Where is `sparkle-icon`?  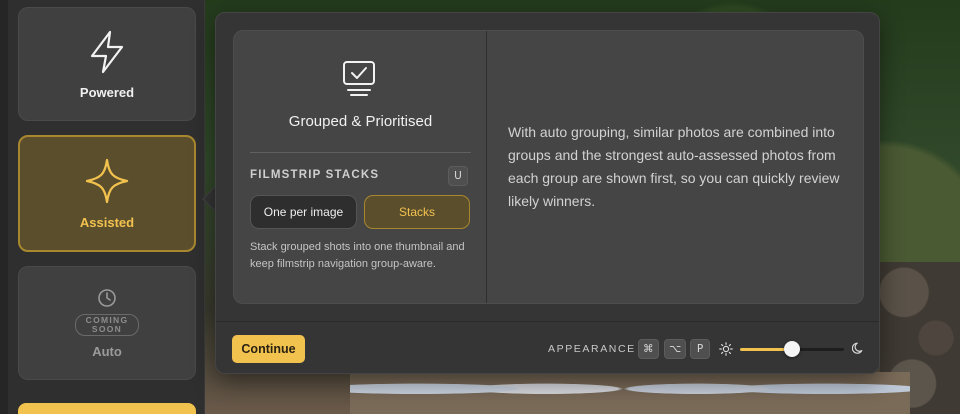 sparkle-icon is located at coordinates (107, 181).